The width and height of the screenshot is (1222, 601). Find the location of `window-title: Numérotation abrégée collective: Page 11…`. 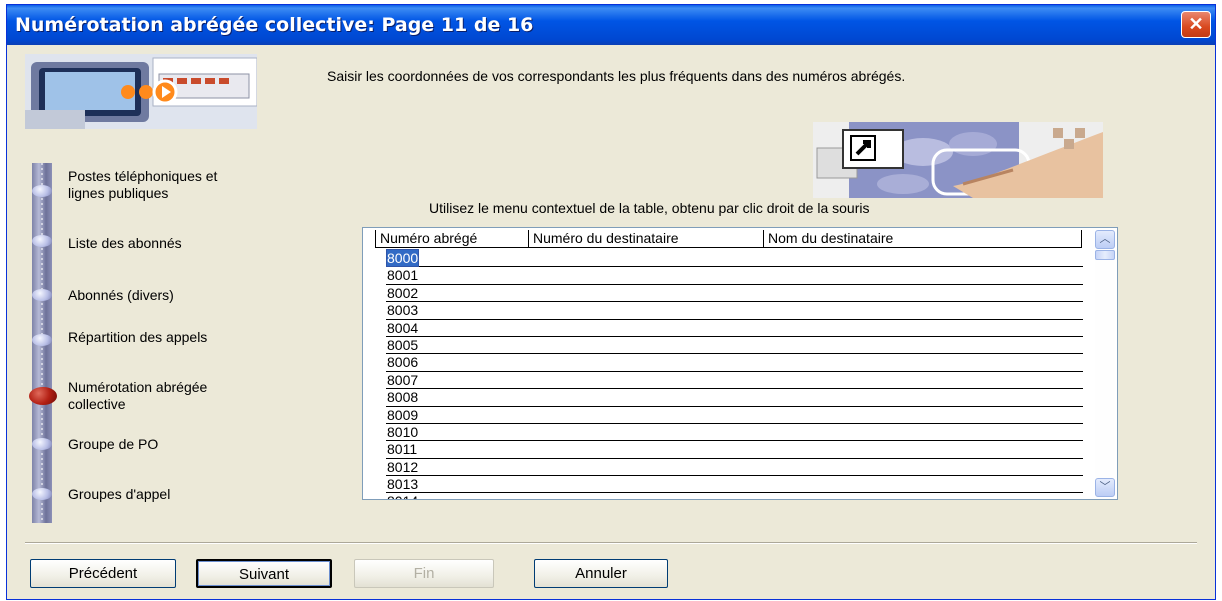

window-title: Numérotation abrégée collective: Page 11… is located at coordinates (274, 25).